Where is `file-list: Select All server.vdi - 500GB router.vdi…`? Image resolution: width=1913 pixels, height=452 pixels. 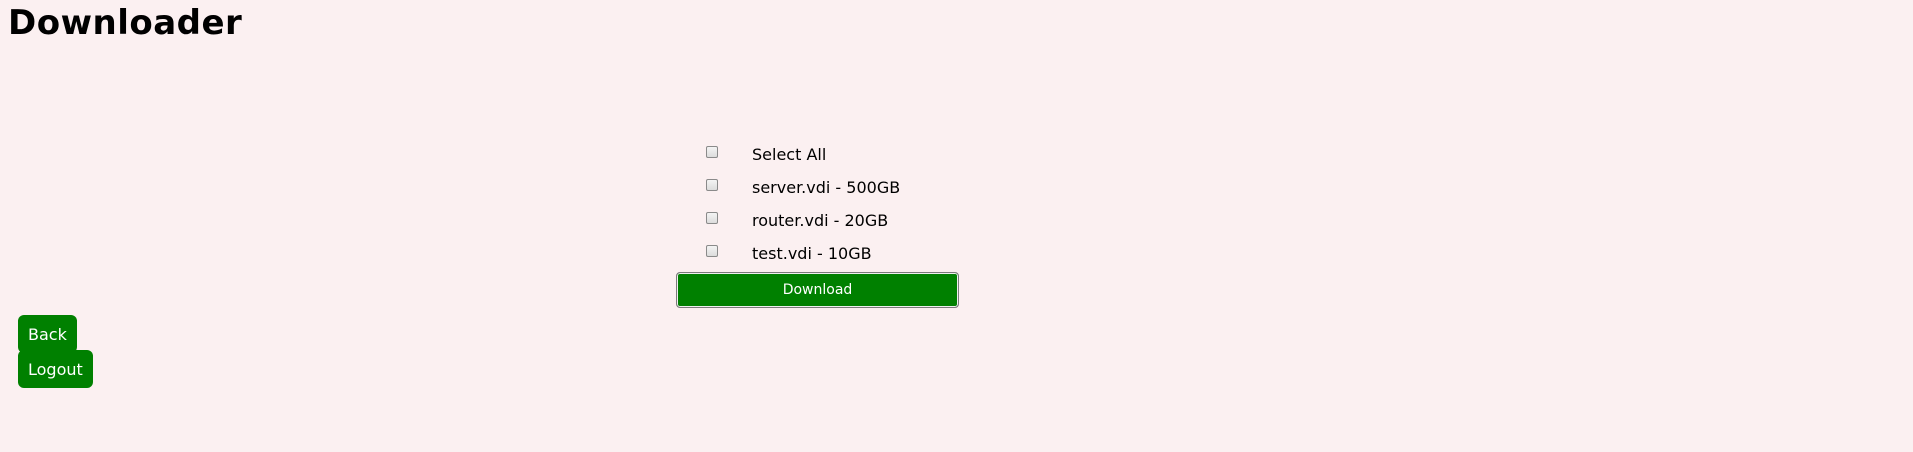
file-list: Select All server.vdi - 500GB router.vdi… is located at coordinates (834, 207).